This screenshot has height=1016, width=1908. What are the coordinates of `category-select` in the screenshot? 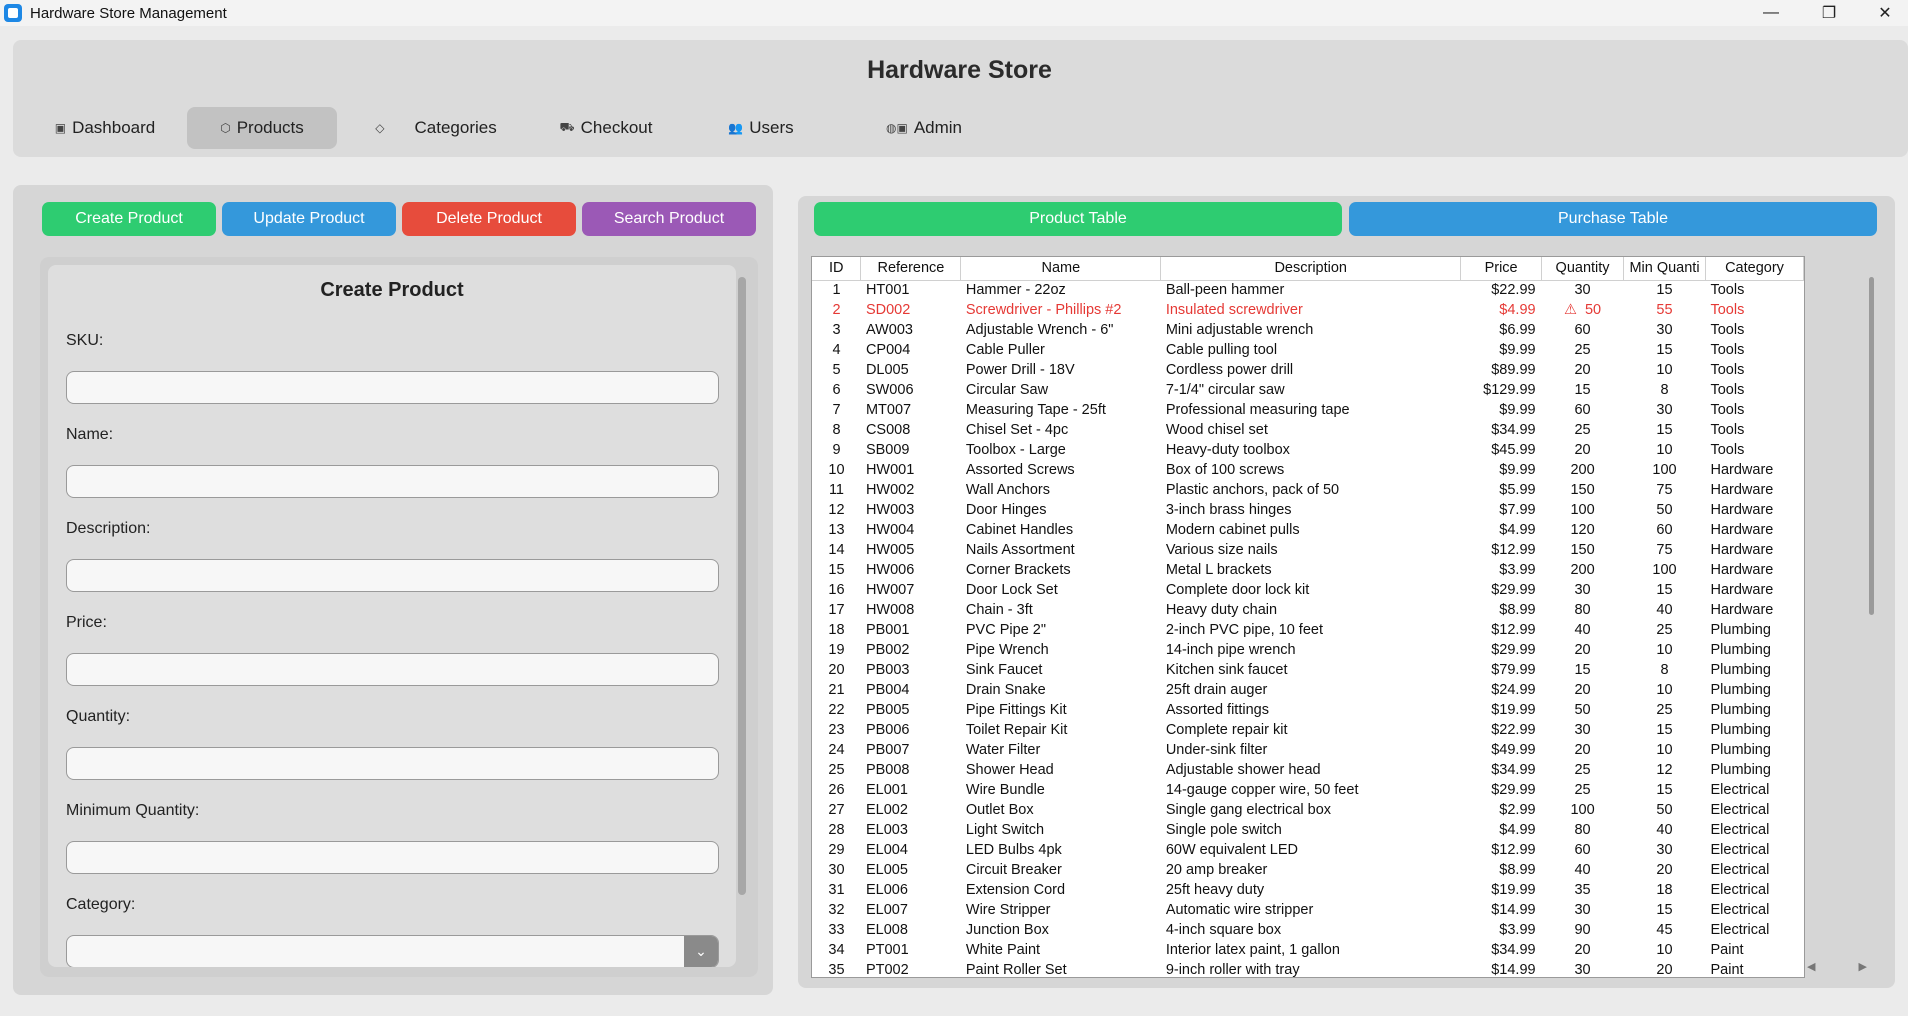 It's located at (392, 951).